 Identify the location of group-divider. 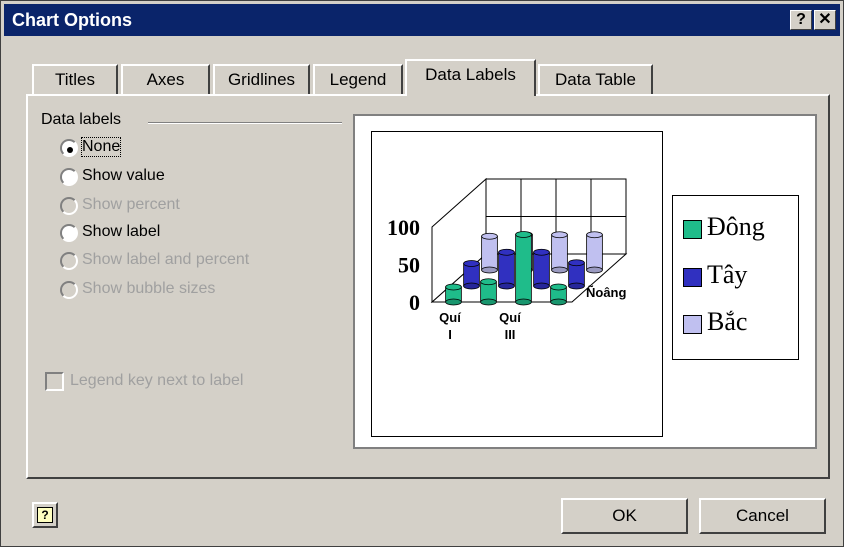
(245, 123).